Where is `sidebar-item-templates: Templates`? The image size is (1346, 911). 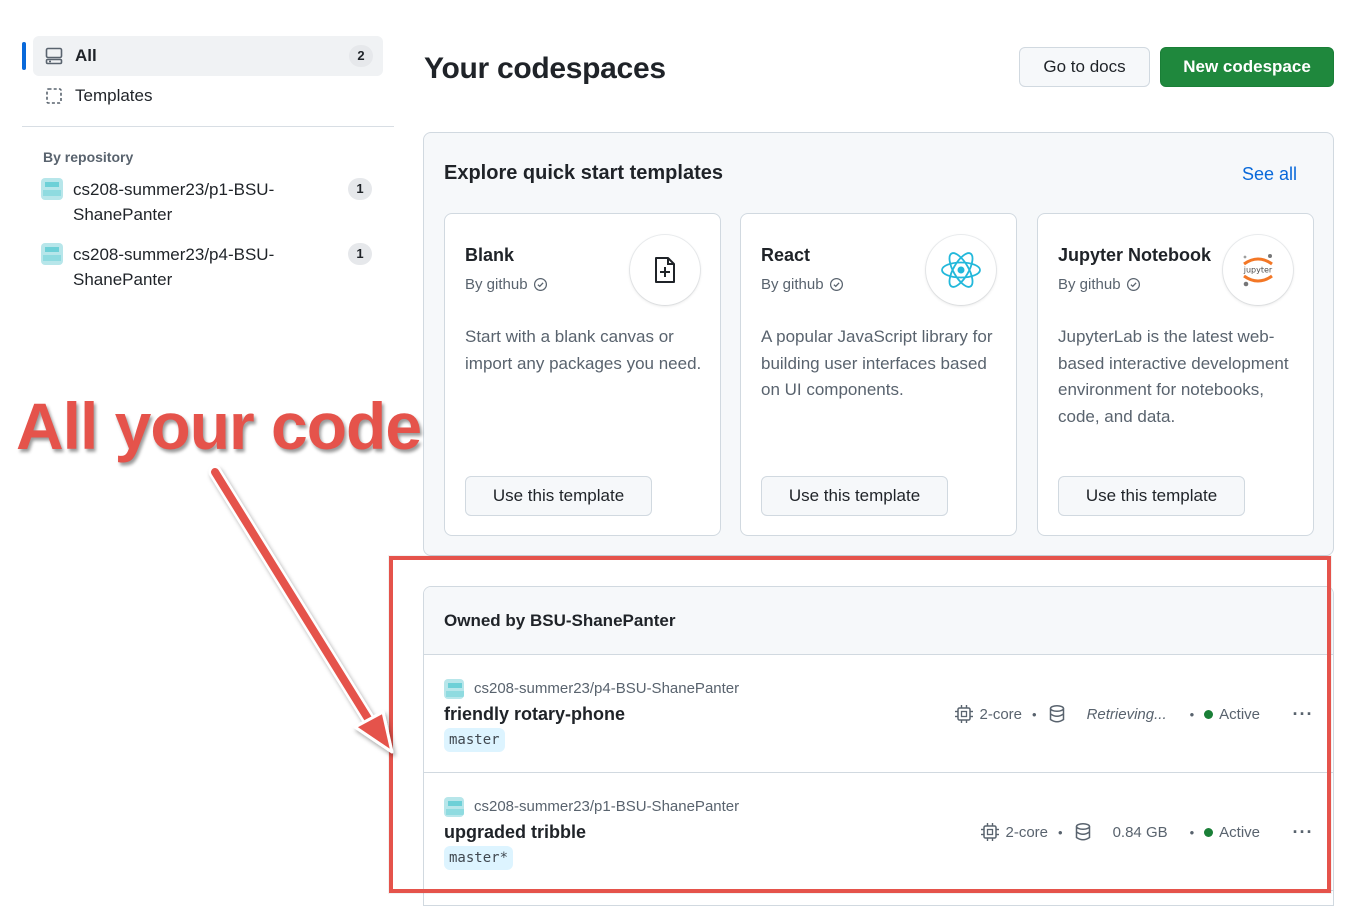 sidebar-item-templates: Templates is located at coordinates (213, 96).